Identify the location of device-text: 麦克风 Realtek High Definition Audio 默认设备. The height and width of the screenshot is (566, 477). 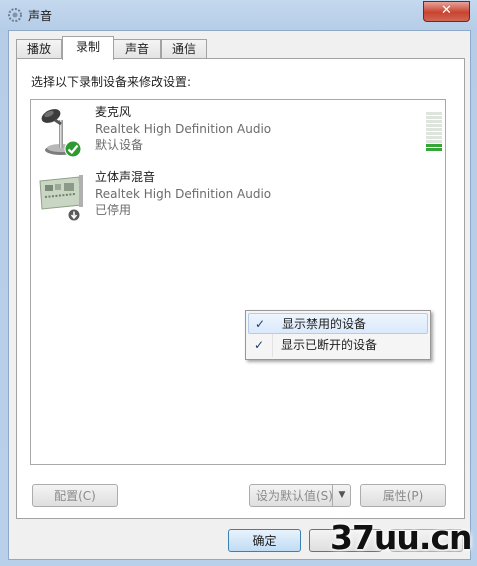
(183, 129).